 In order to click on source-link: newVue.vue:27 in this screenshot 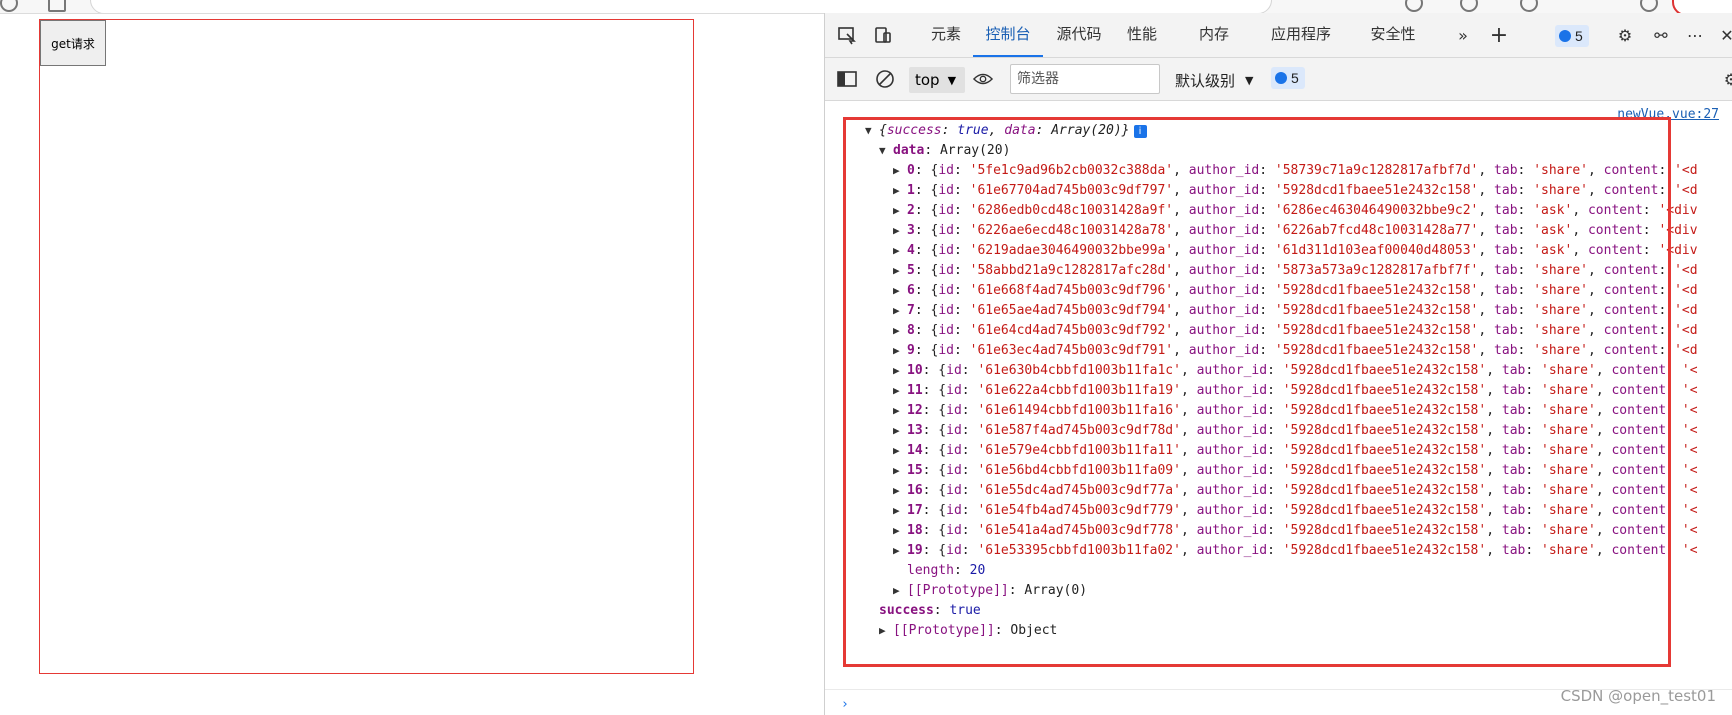, I will do `click(1668, 114)`.